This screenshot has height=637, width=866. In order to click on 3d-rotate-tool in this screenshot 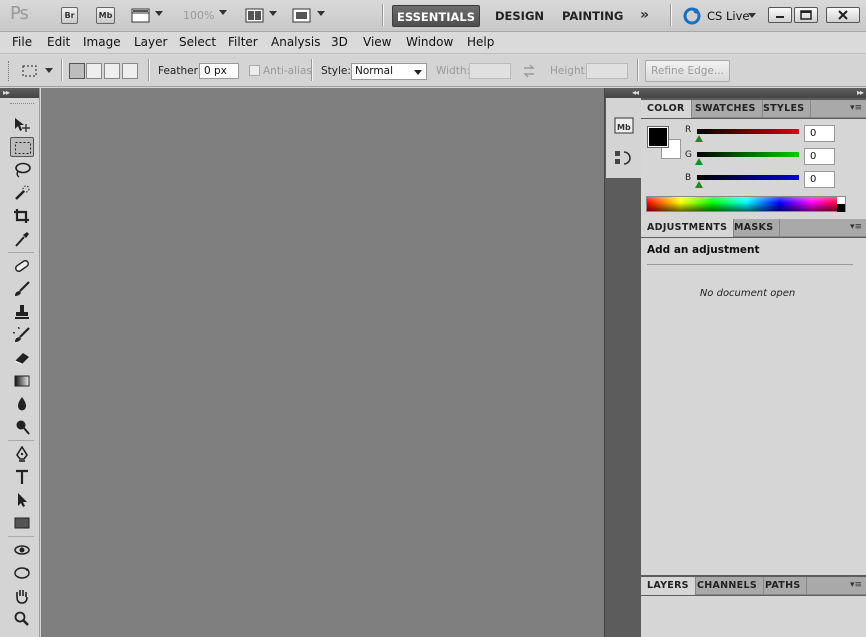, I will do `click(22, 550)`.